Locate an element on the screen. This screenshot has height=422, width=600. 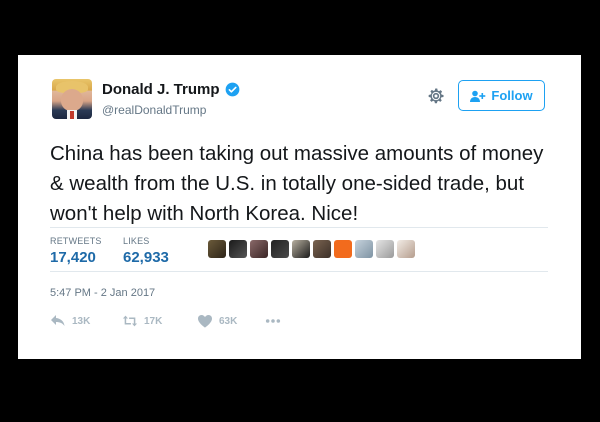
more-icon is located at coordinates (273, 321).